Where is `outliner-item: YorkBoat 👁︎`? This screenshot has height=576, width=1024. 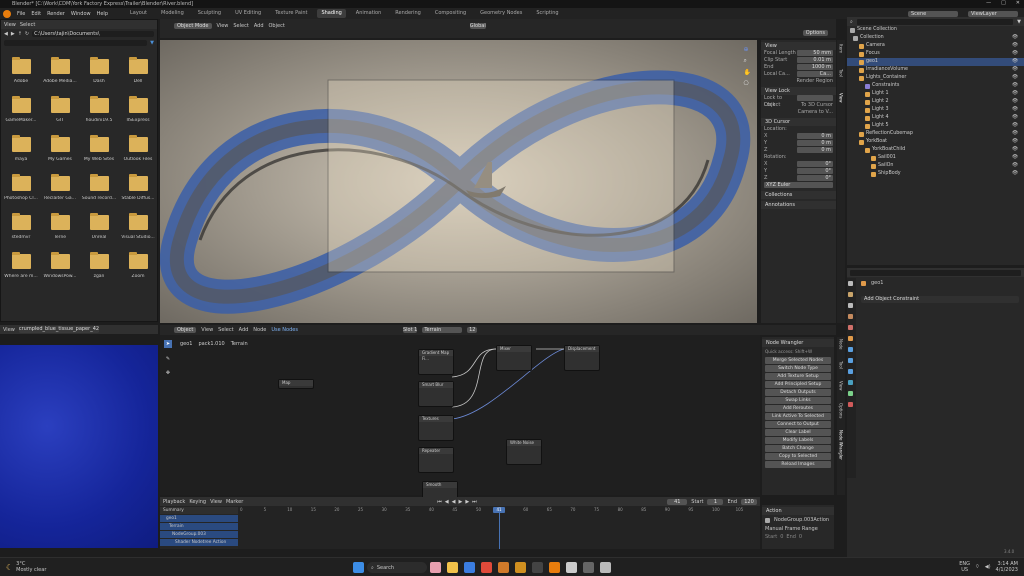
outliner-item: YorkBoat 👁︎ is located at coordinates (935, 142).